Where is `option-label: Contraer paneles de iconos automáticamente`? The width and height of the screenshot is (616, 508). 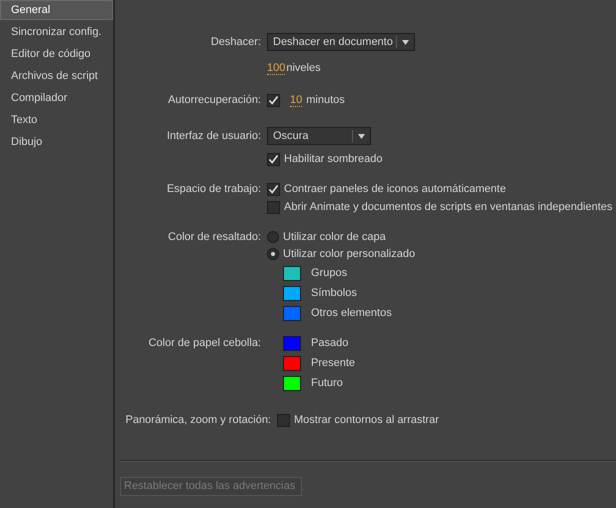
option-label: Contraer paneles de iconos automáticamente is located at coordinates (395, 189).